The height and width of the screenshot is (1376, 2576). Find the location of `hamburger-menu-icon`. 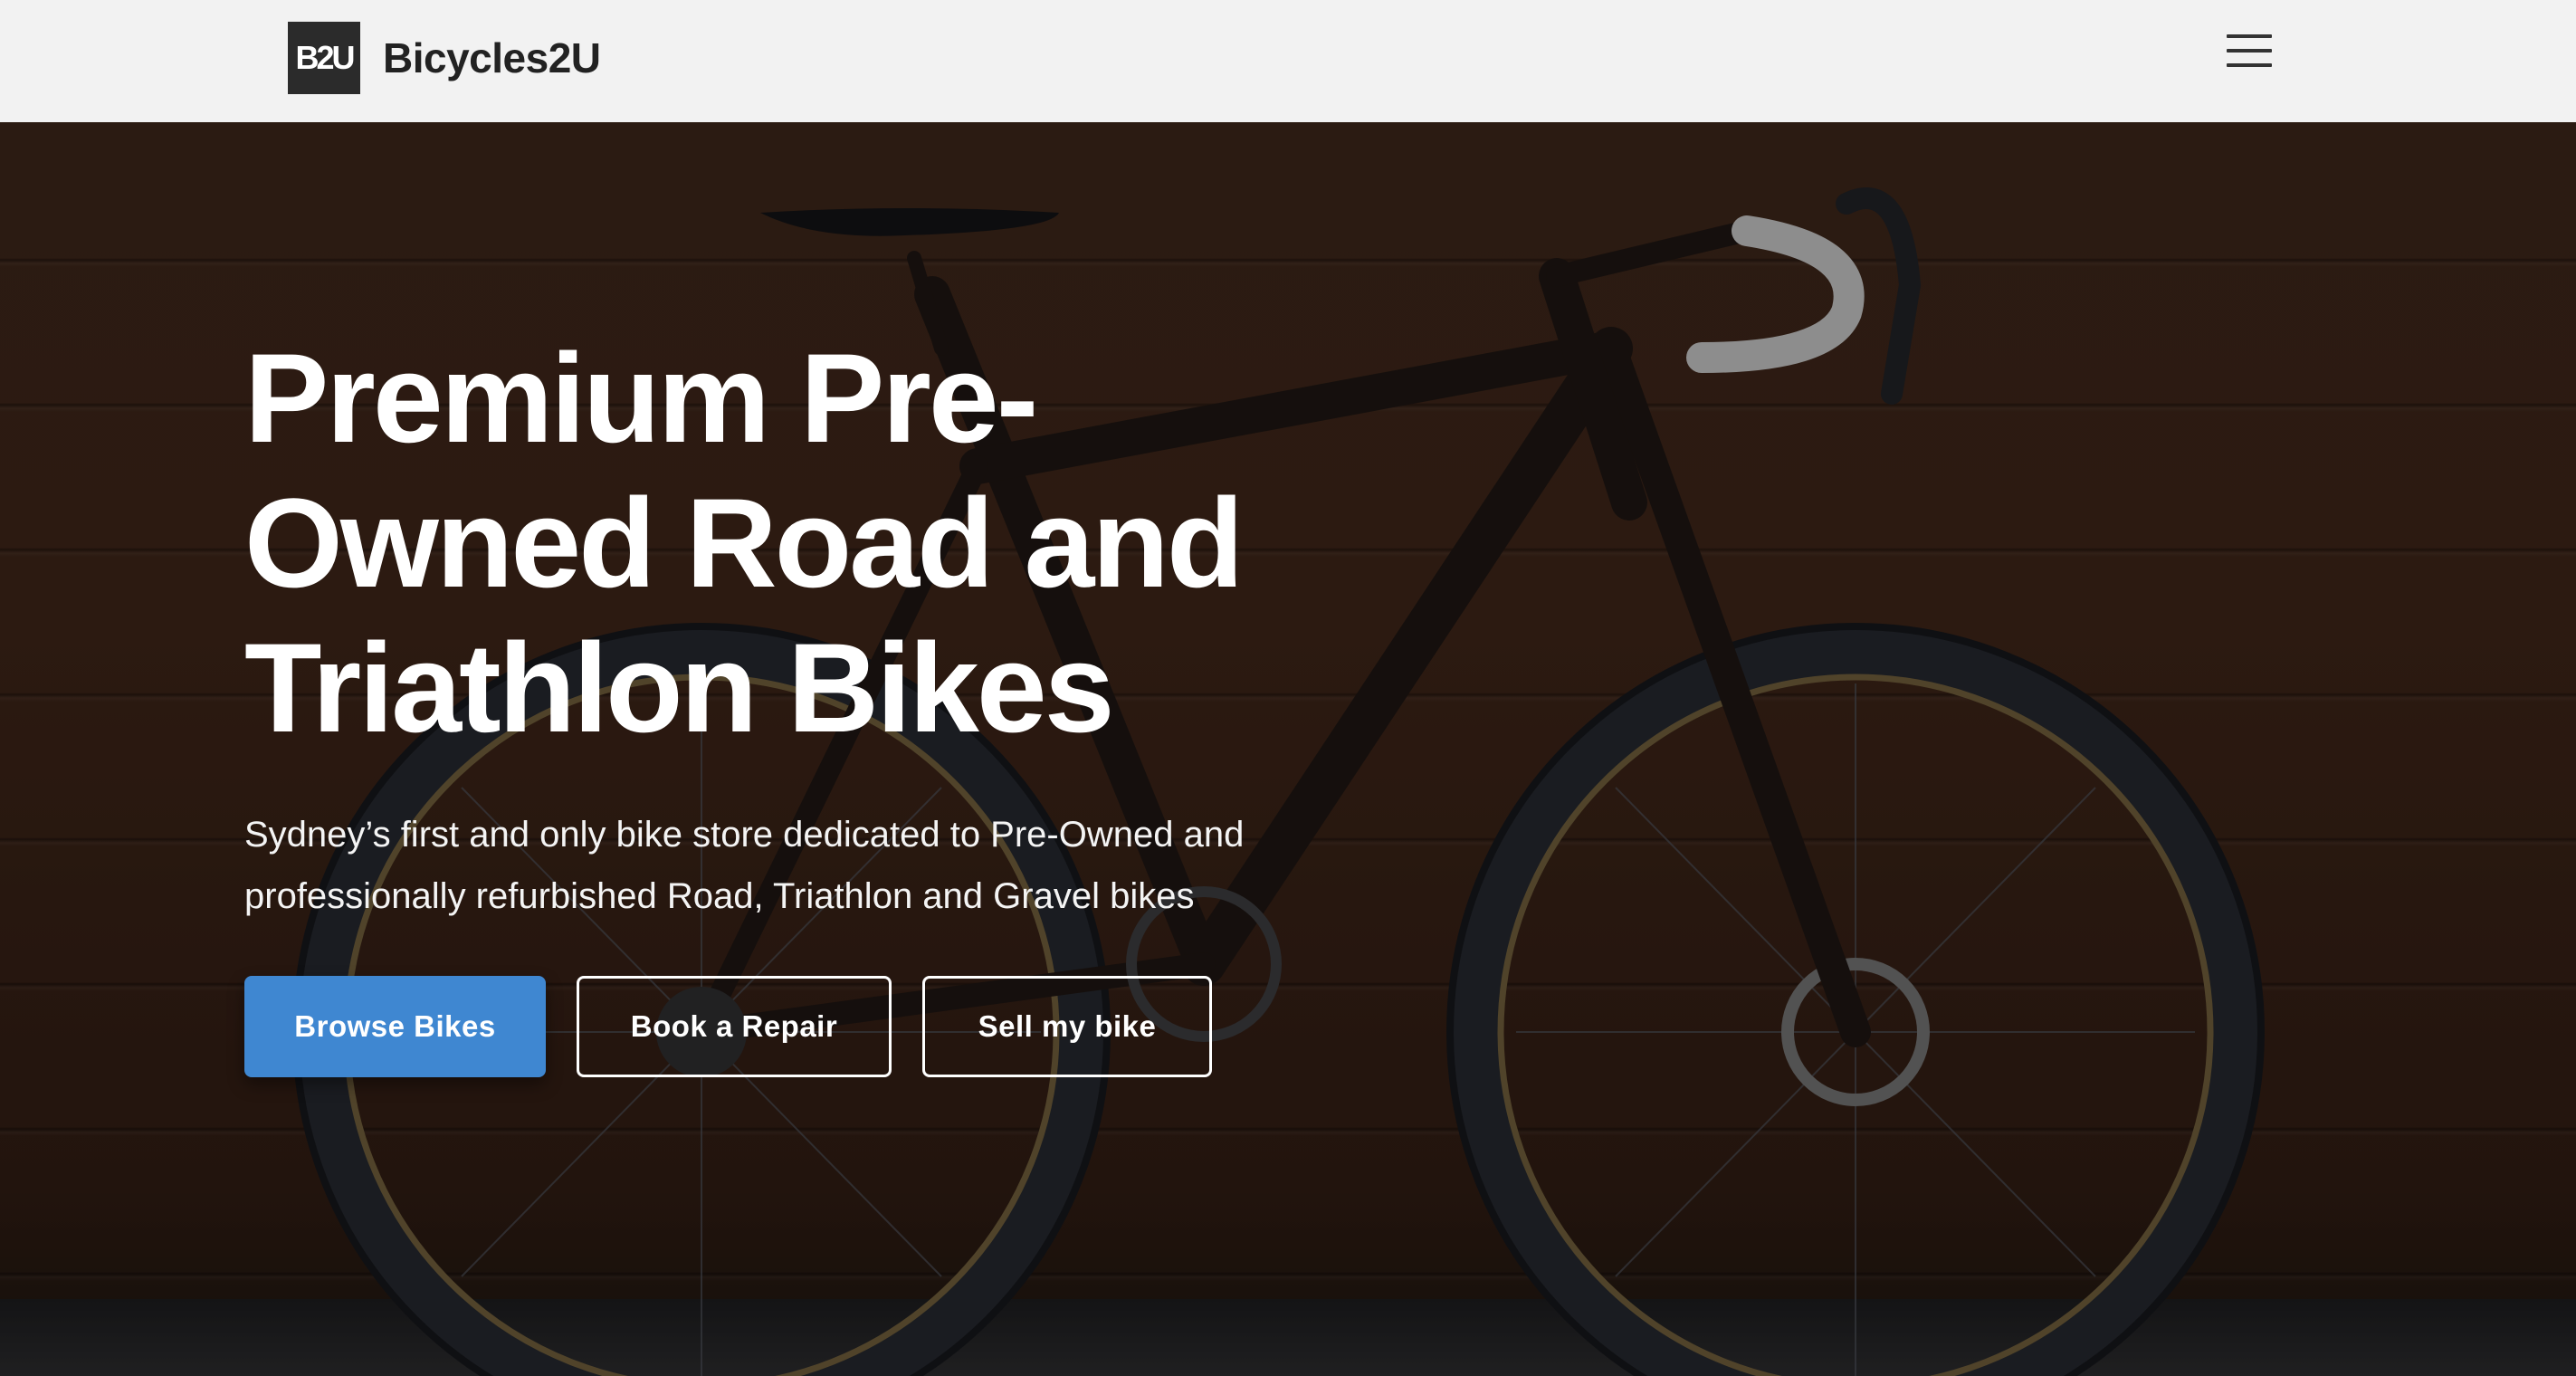

hamburger-menu-icon is located at coordinates (2250, 51).